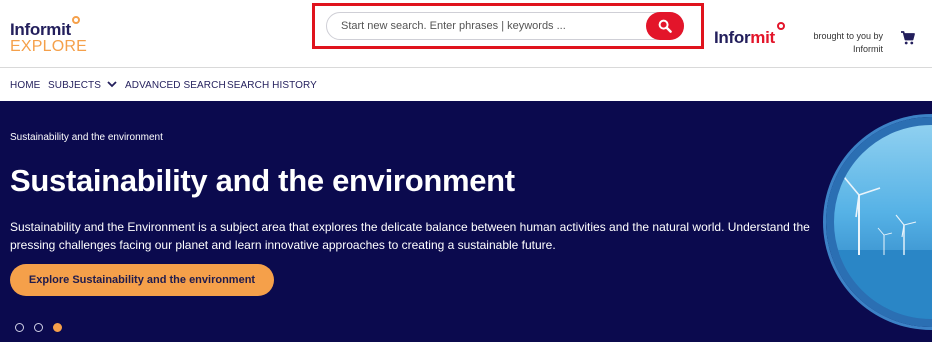  Describe the element at coordinates (883, 247) in the screenshot. I see `wind-turbine-illustration` at that location.